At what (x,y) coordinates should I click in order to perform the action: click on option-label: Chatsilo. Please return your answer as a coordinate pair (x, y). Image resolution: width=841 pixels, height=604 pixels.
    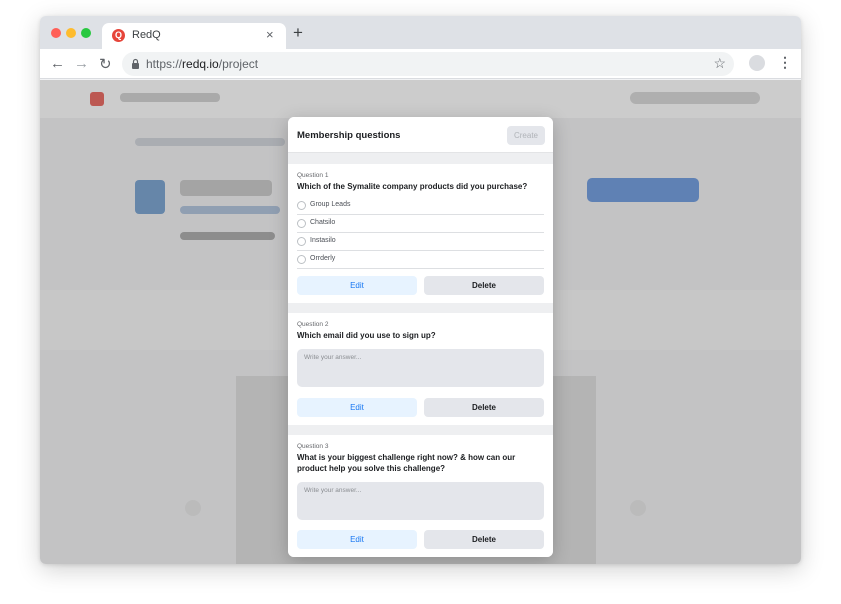
    Looking at the image, I should click on (323, 222).